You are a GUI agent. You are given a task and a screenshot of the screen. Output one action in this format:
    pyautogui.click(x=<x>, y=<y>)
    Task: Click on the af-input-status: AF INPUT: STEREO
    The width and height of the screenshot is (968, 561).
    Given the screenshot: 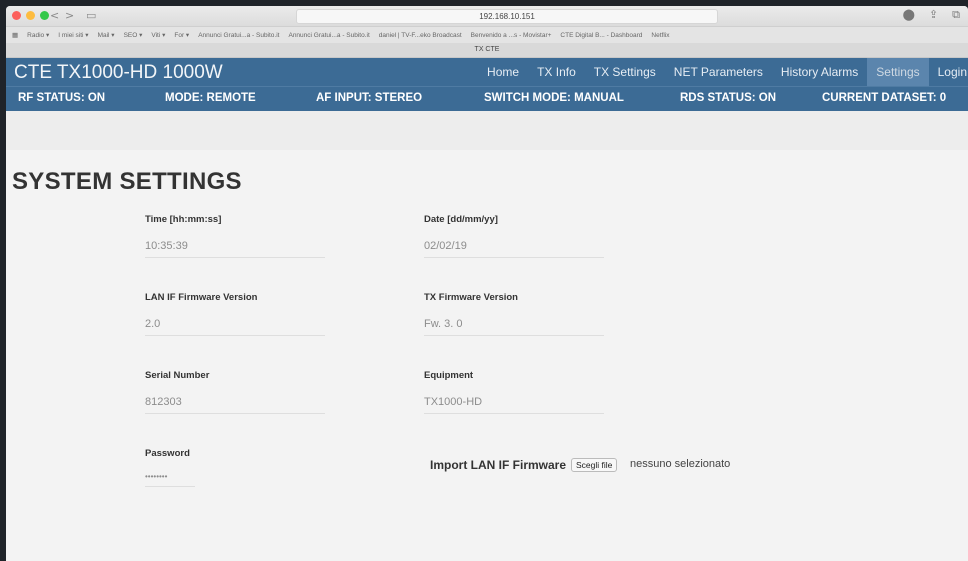 What is the action you would take?
    pyautogui.click(x=369, y=98)
    